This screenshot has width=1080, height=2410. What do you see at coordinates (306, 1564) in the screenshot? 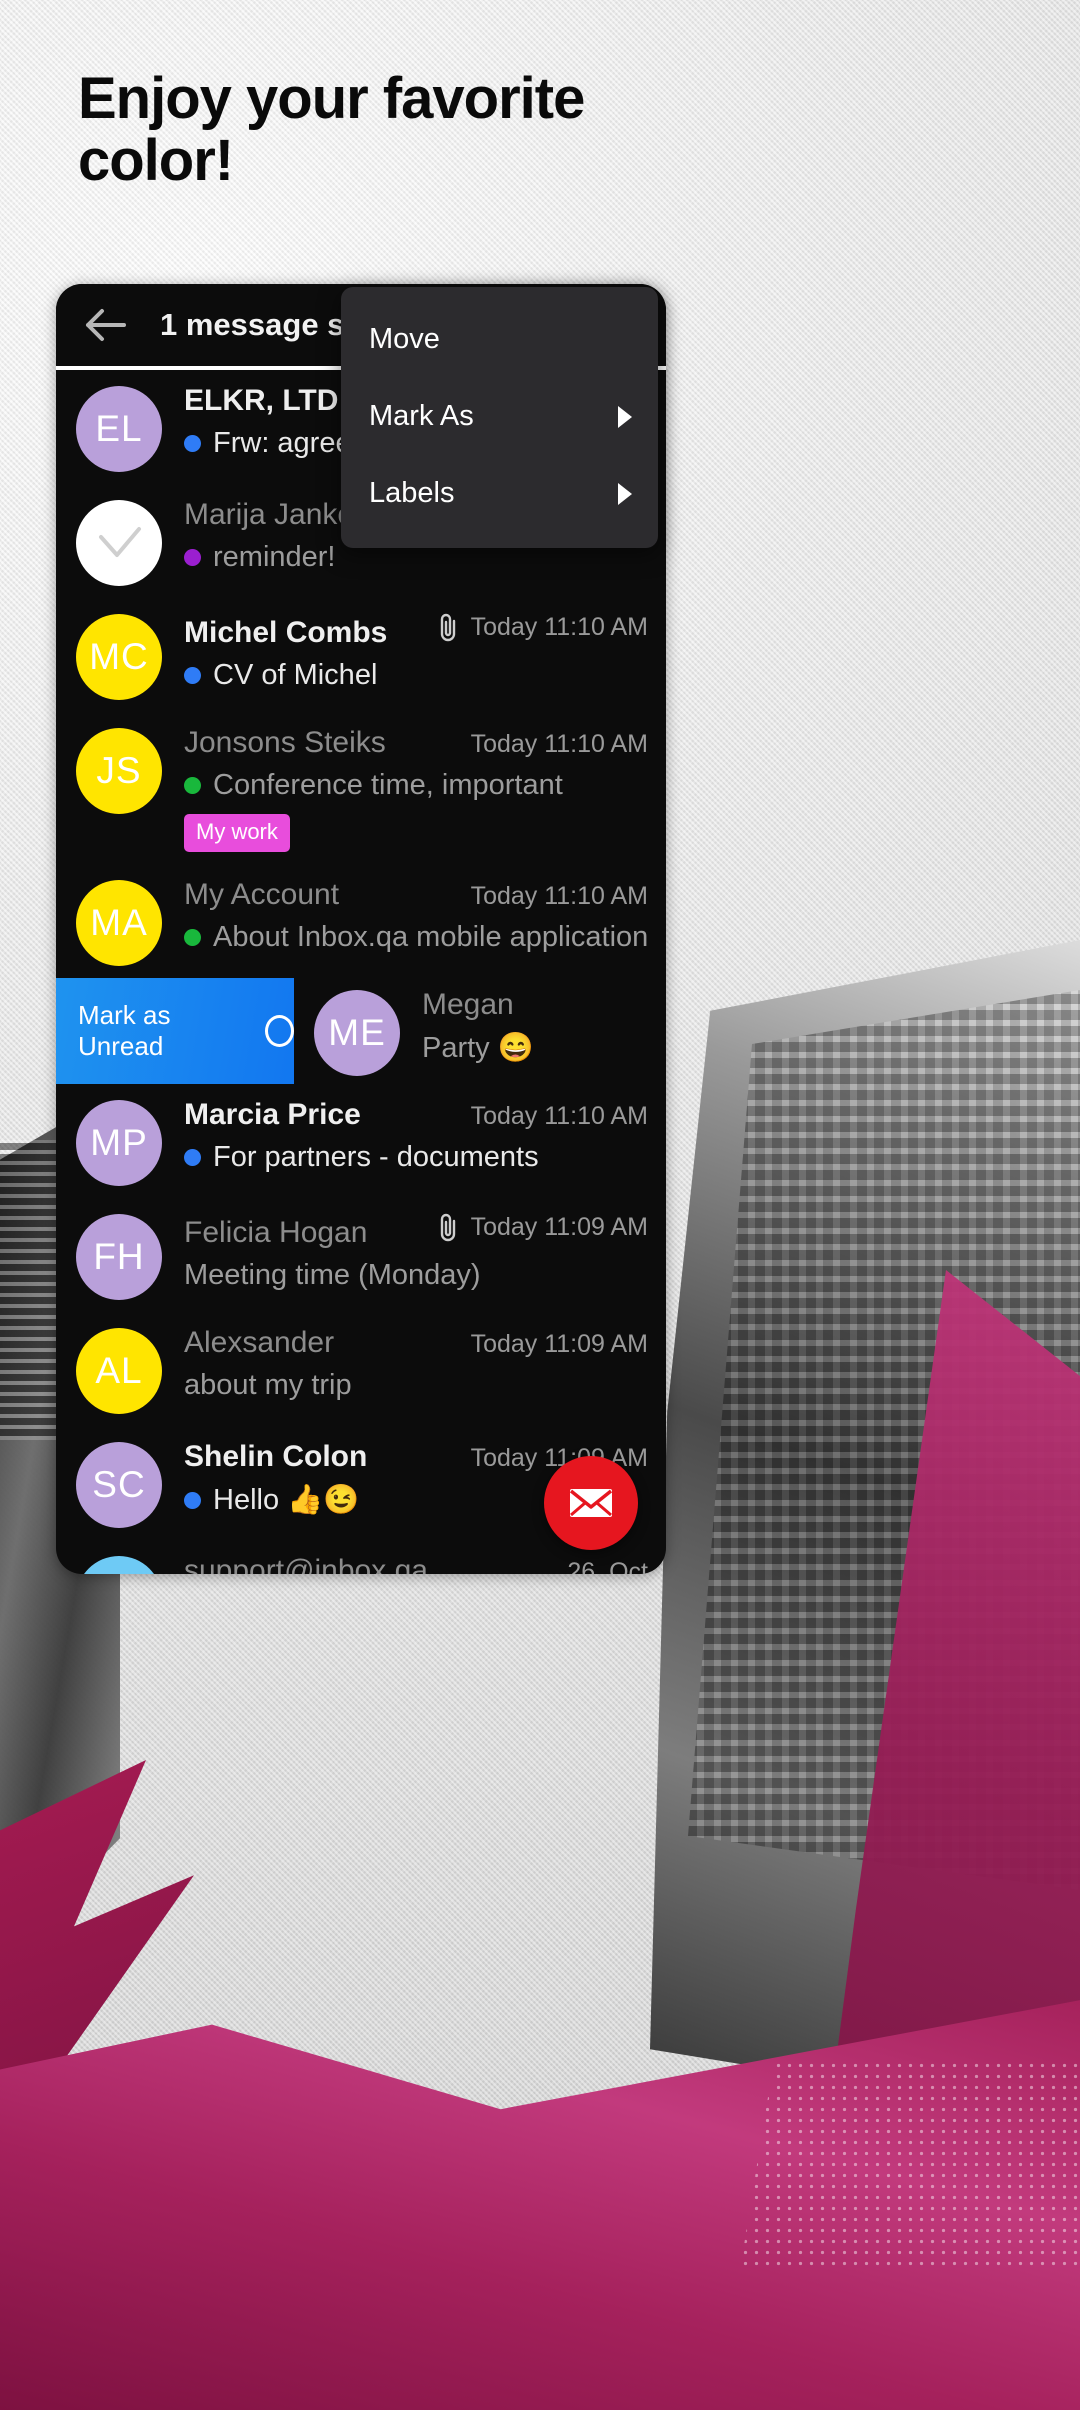
I see `sender-name: support@inbox.qa` at bounding box center [306, 1564].